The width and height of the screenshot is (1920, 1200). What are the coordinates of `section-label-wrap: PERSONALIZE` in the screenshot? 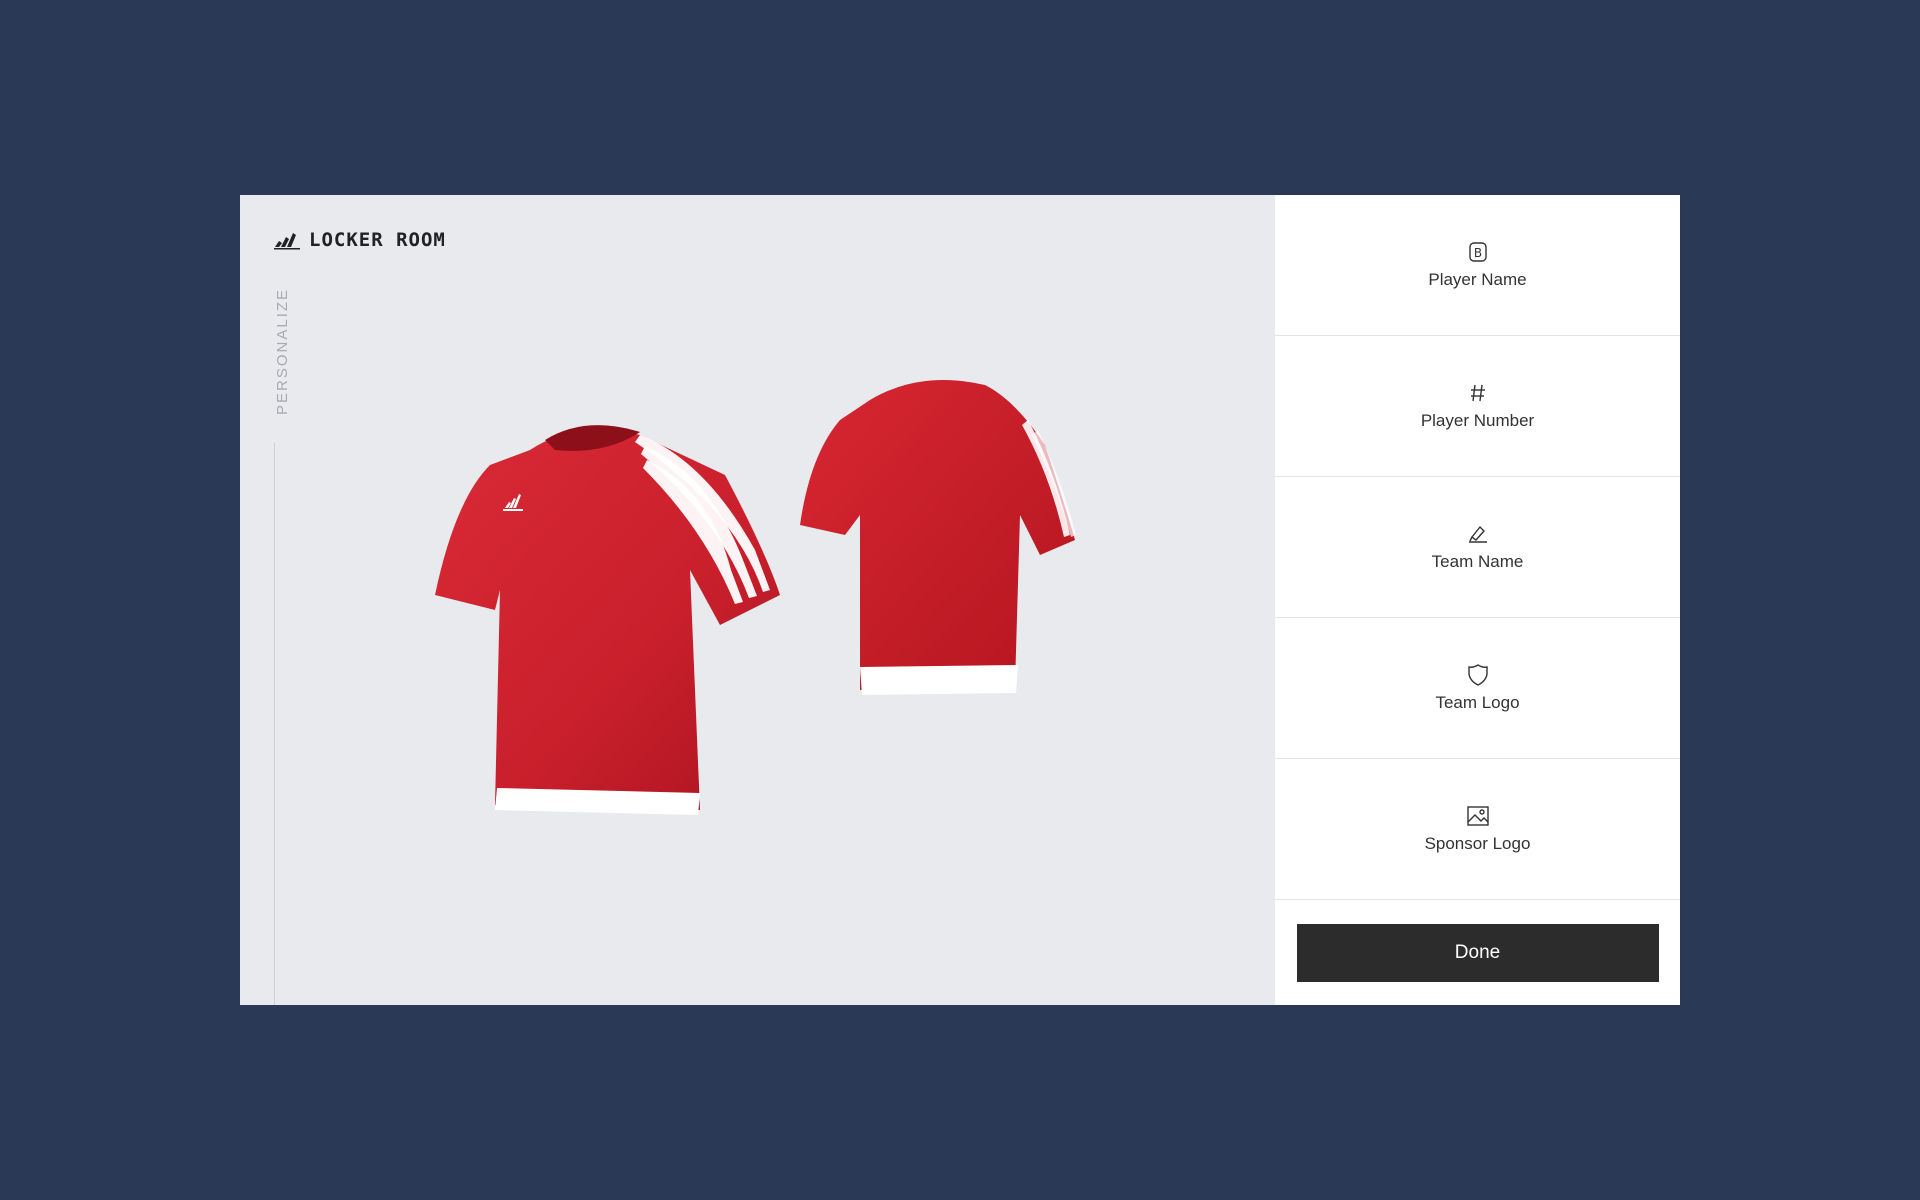 It's located at (285, 351).